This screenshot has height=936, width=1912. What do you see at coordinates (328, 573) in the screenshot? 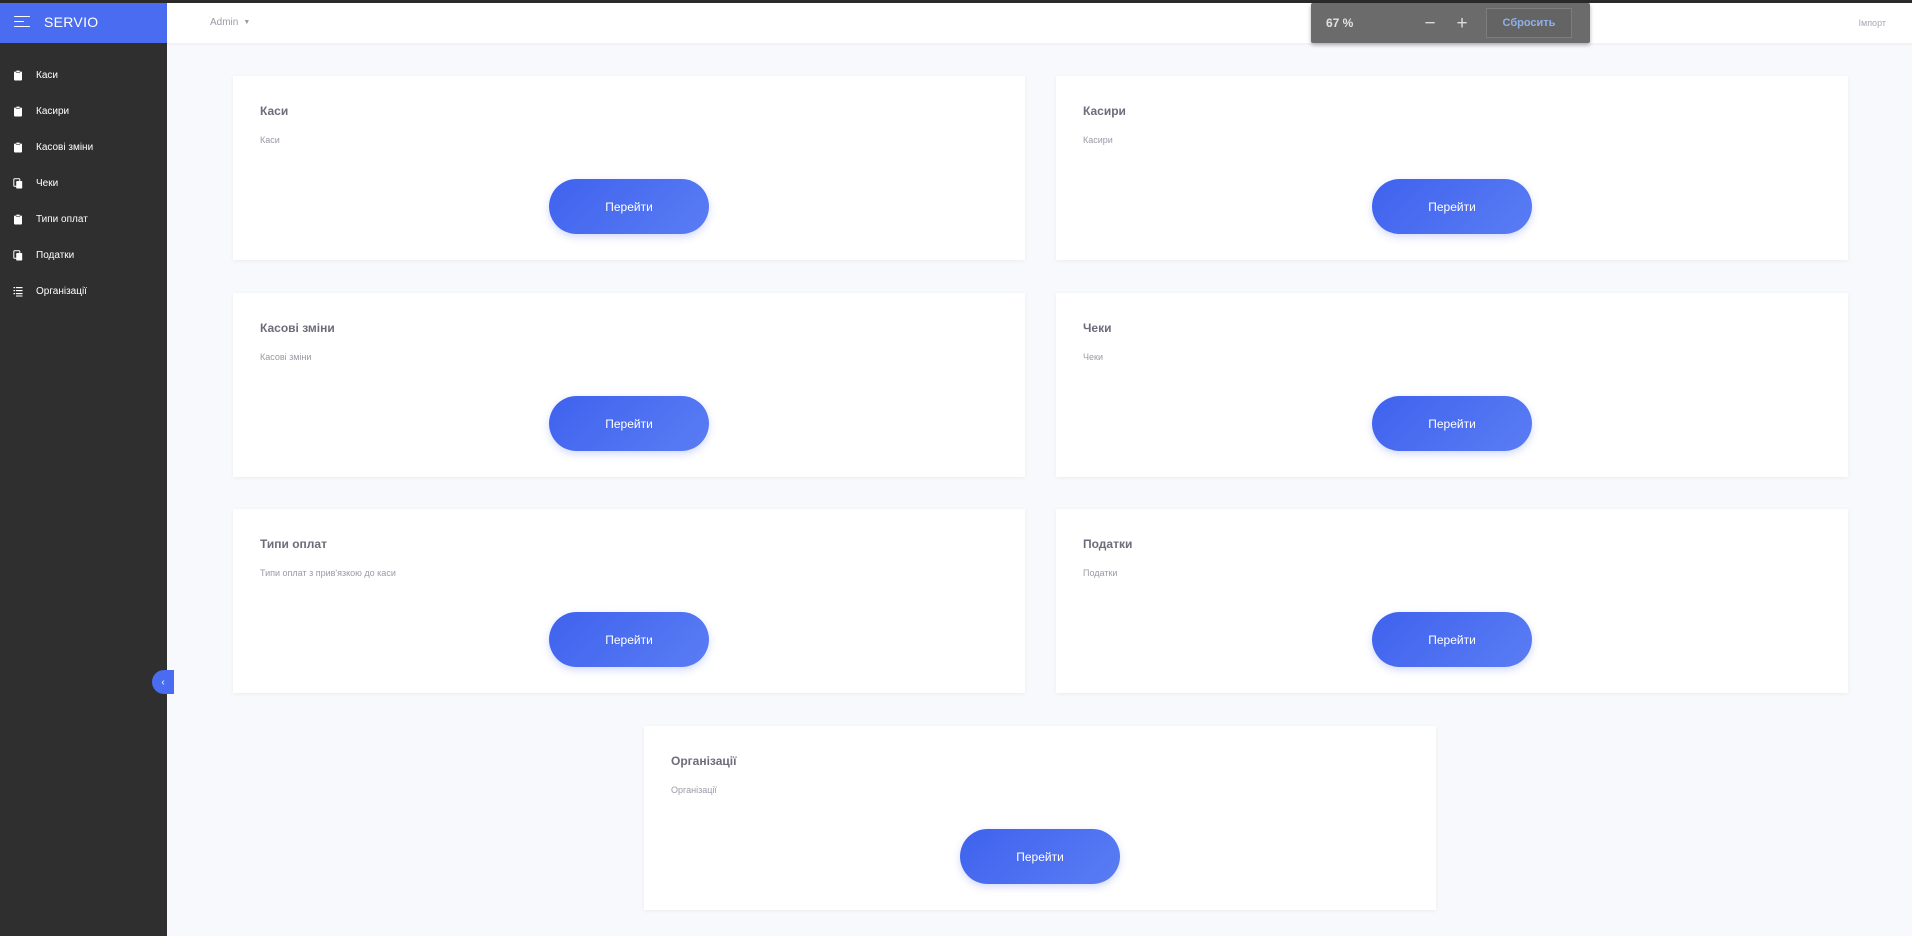
I see `card-subtitle: Типи оплат з прив'язкою до каси` at bounding box center [328, 573].